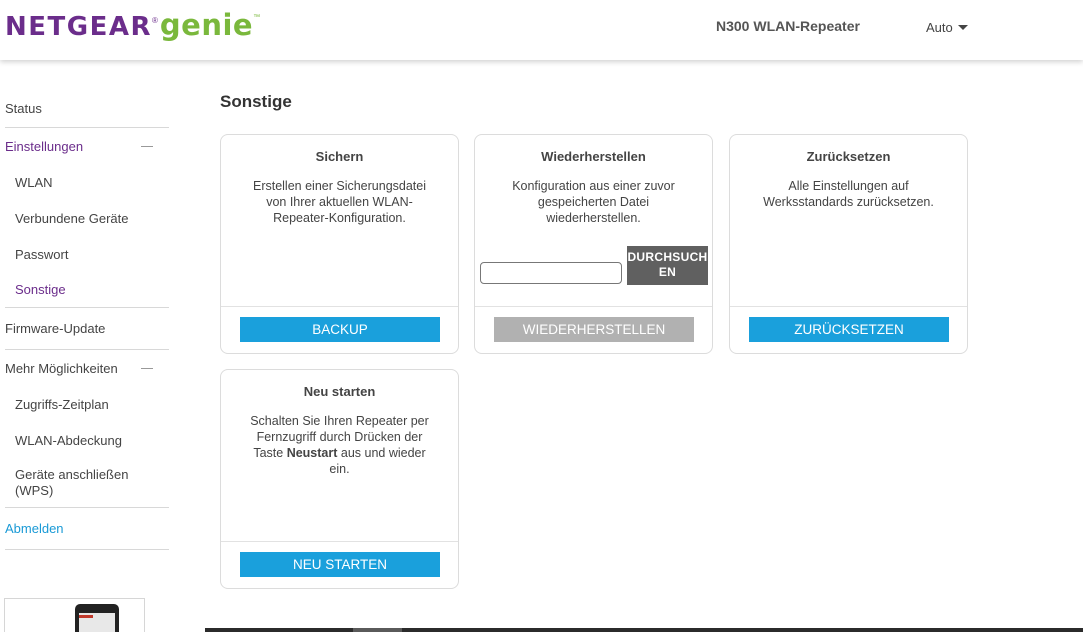 This screenshot has height=632, width=1083. Describe the element at coordinates (339, 156) in the screenshot. I see `card-title: Sichern` at that location.